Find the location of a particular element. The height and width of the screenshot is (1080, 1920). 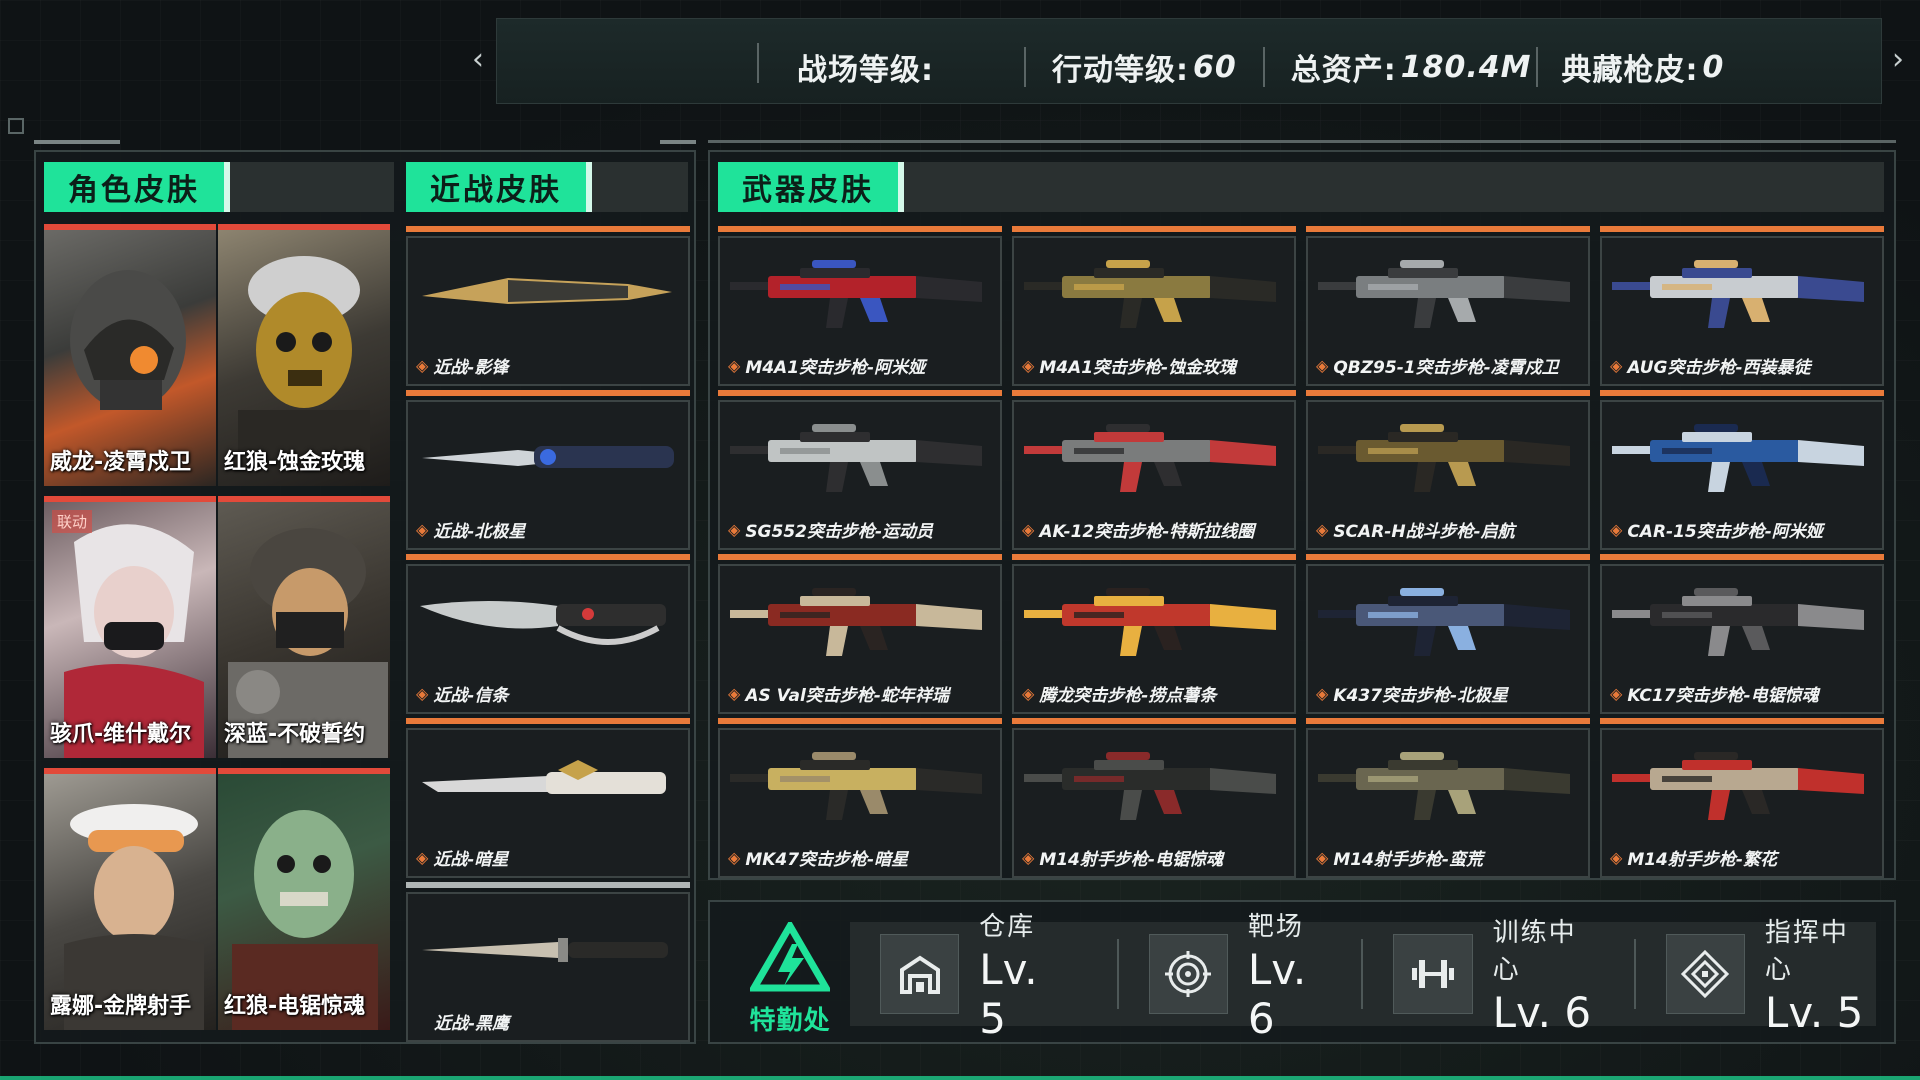

weapon-skin-card: ◈ AUG突击步枪-西装暴徒 is located at coordinates (1742, 306).